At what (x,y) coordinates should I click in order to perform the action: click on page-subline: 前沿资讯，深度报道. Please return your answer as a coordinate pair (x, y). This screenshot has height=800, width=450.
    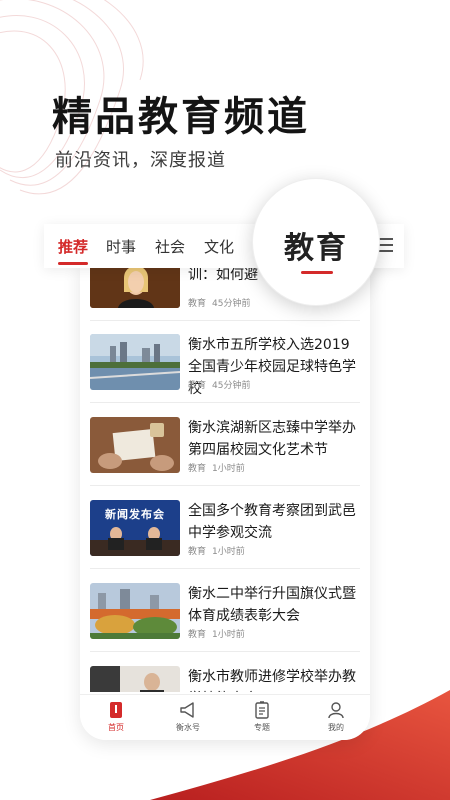
    Looking at the image, I should click on (140, 160).